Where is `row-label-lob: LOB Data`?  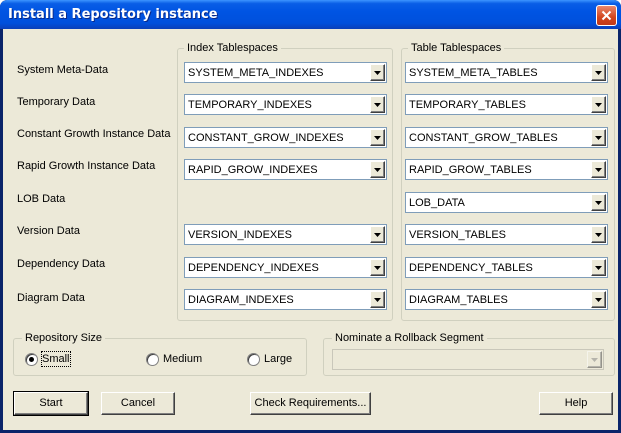
row-label-lob: LOB Data is located at coordinates (41, 199).